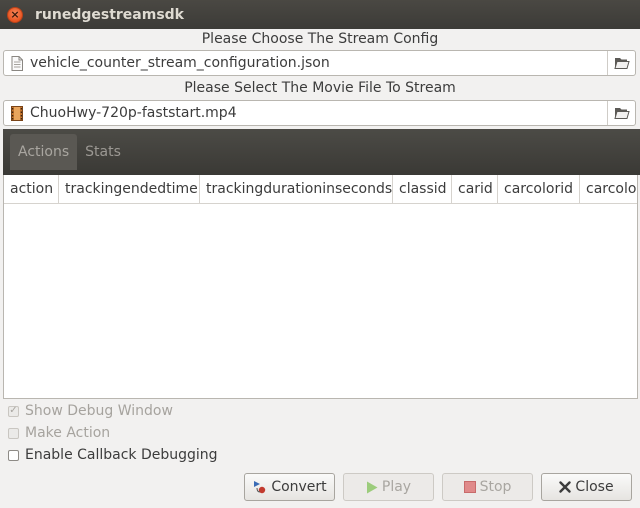 The height and width of the screenshot is (508, 640). Describe the element at coordinates (422, 189) in the screenshot. I see `column-header-classid: classid` at that location.